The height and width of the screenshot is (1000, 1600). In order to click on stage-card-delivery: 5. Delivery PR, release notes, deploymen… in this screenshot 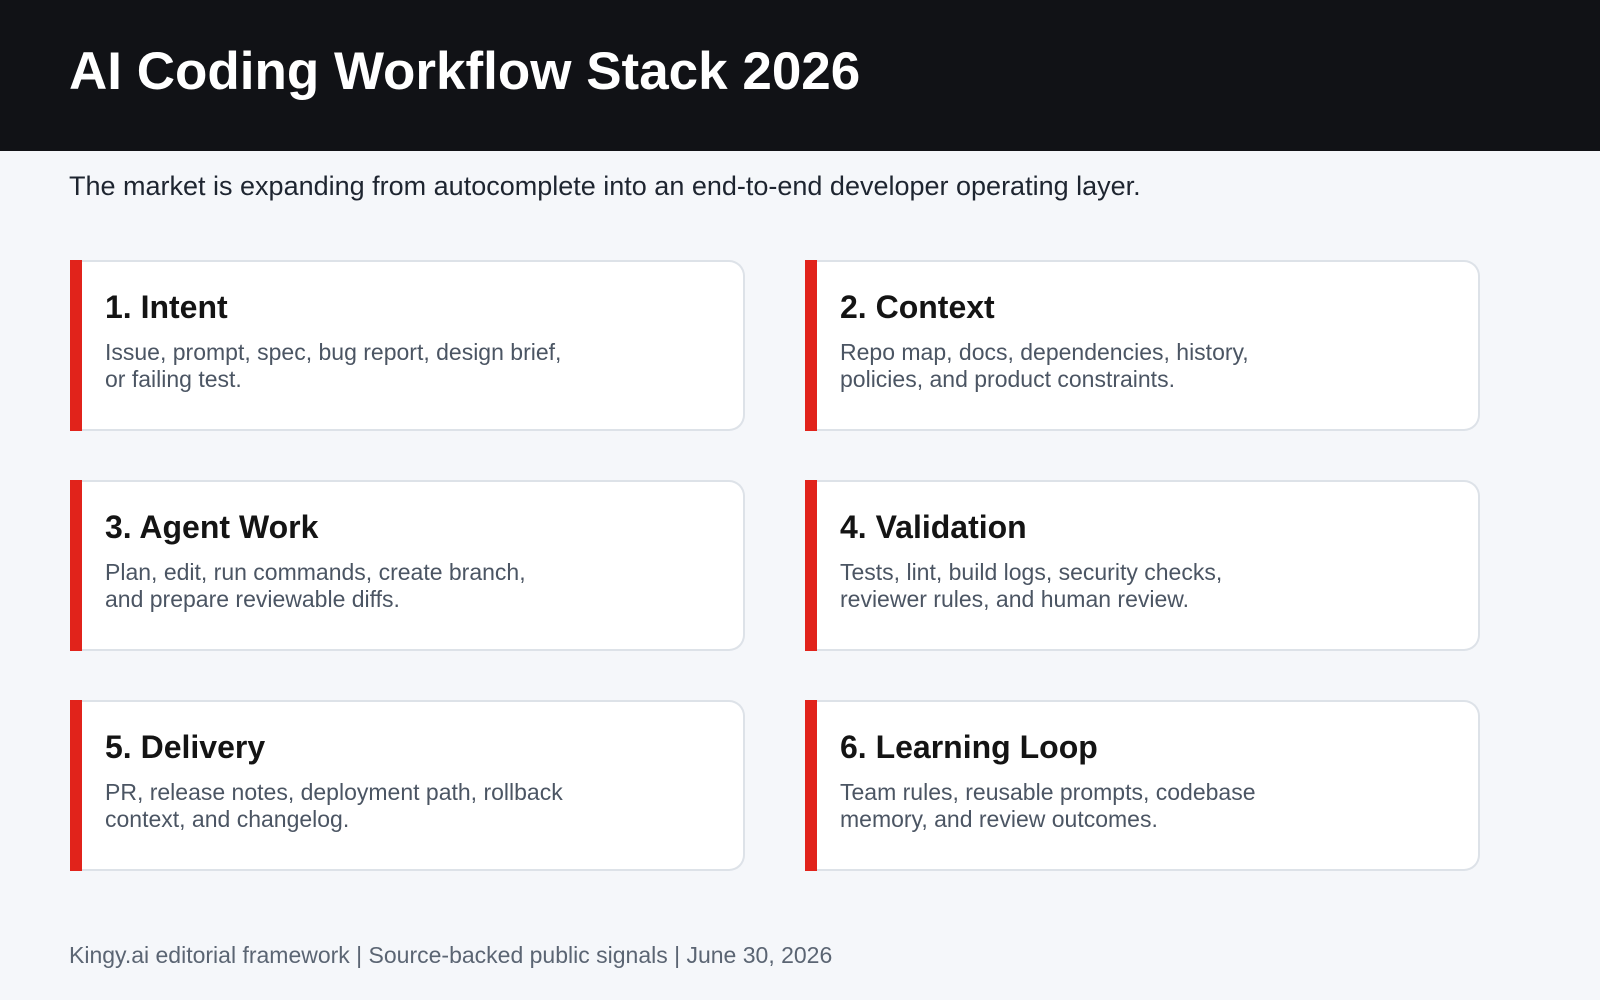, I will do `click(407, 785)`.